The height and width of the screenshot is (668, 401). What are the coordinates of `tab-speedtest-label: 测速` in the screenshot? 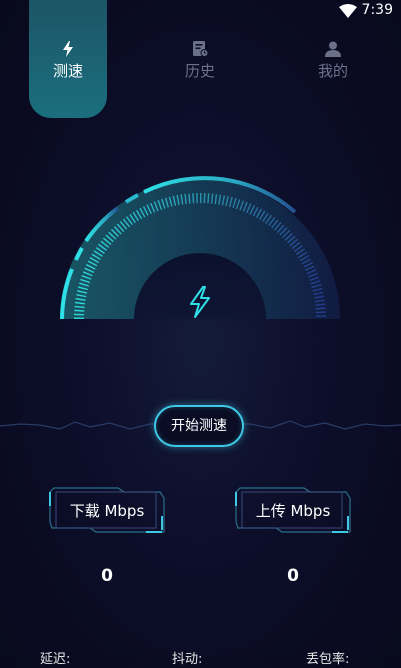 It's located at (67, 71).